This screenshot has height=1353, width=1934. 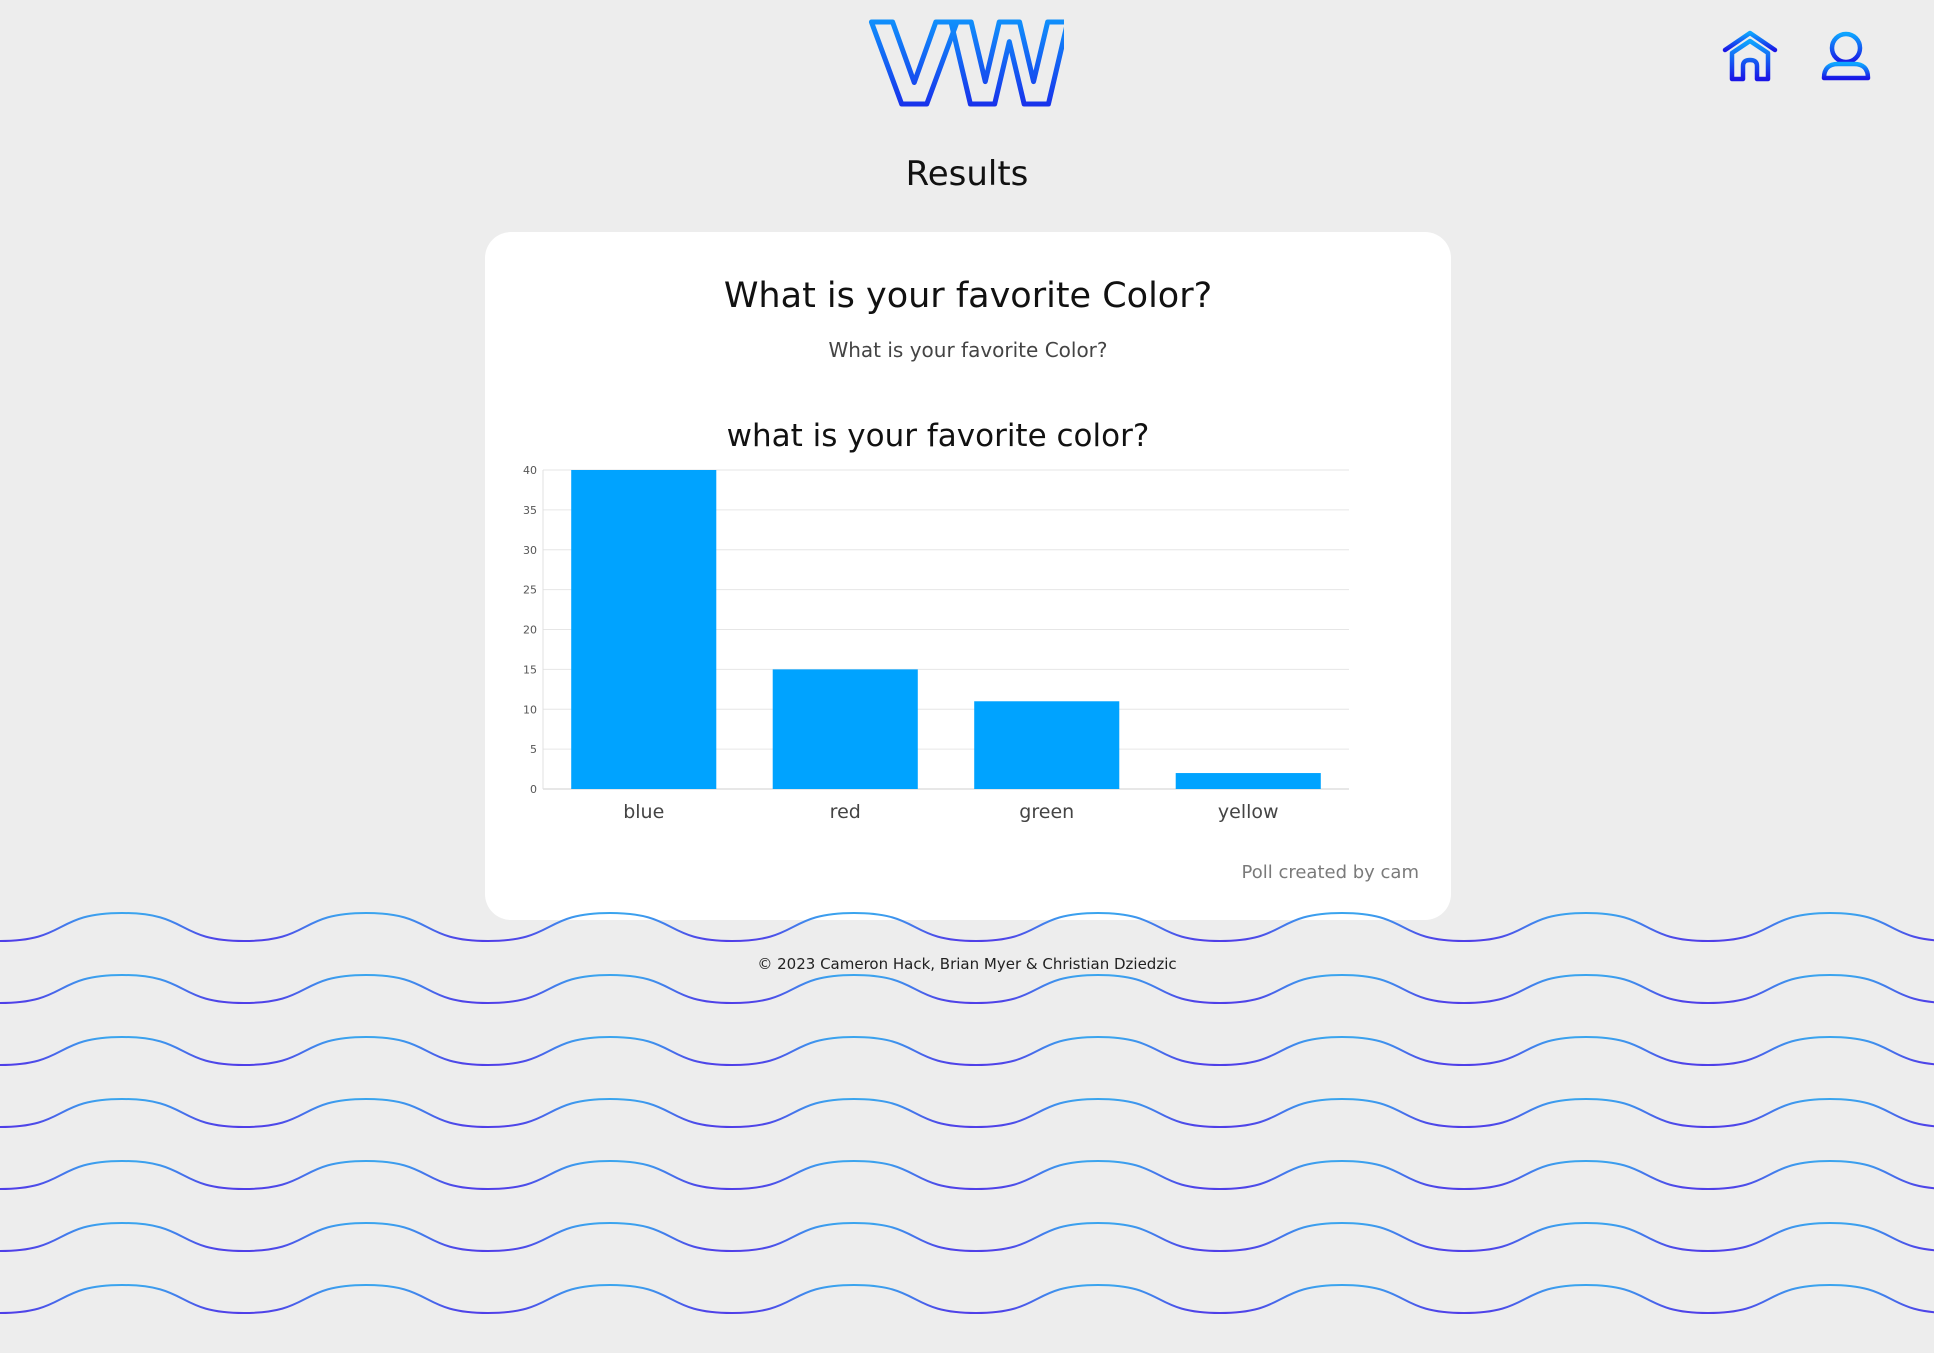 I want to click on x-tick-label: red, so click(x=845, y=812).